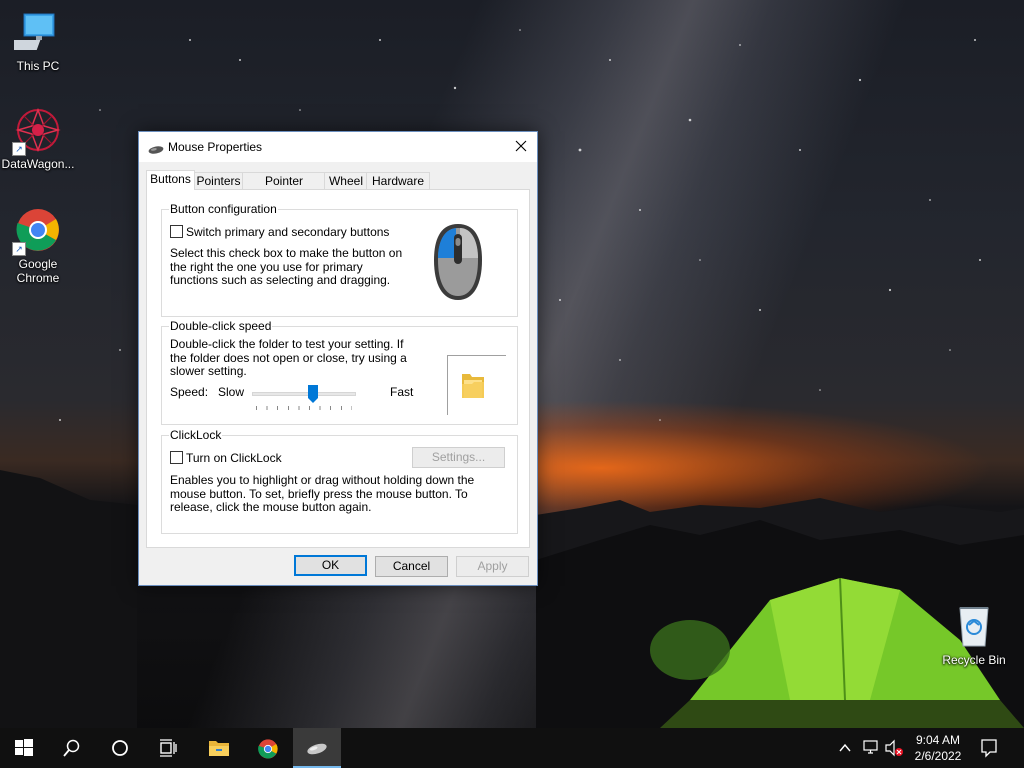  What do you see at coordinates (176, 231) in the screenshot?
I see `switch-buttons-checkbox` at bounding box center [176, 231].